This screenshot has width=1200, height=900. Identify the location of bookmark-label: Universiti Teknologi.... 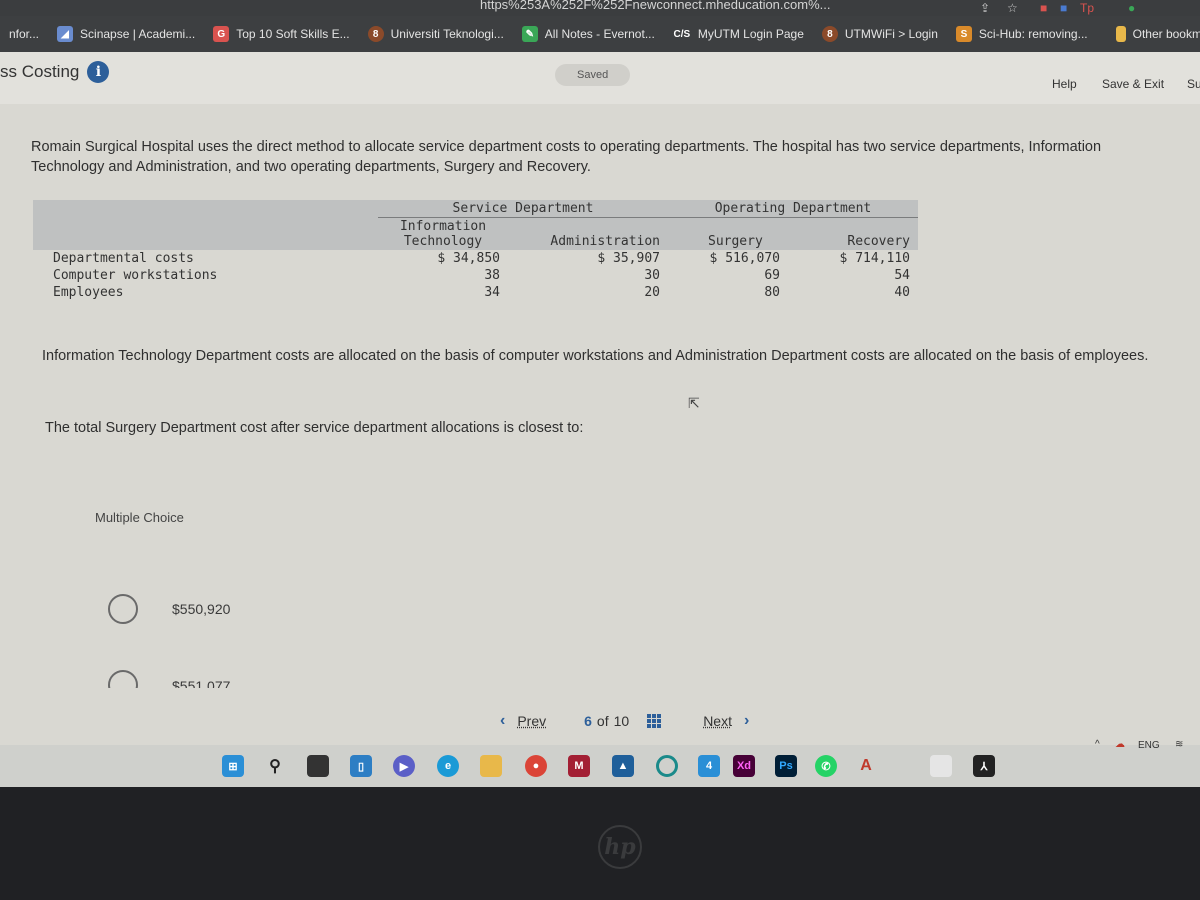
(447, 34).